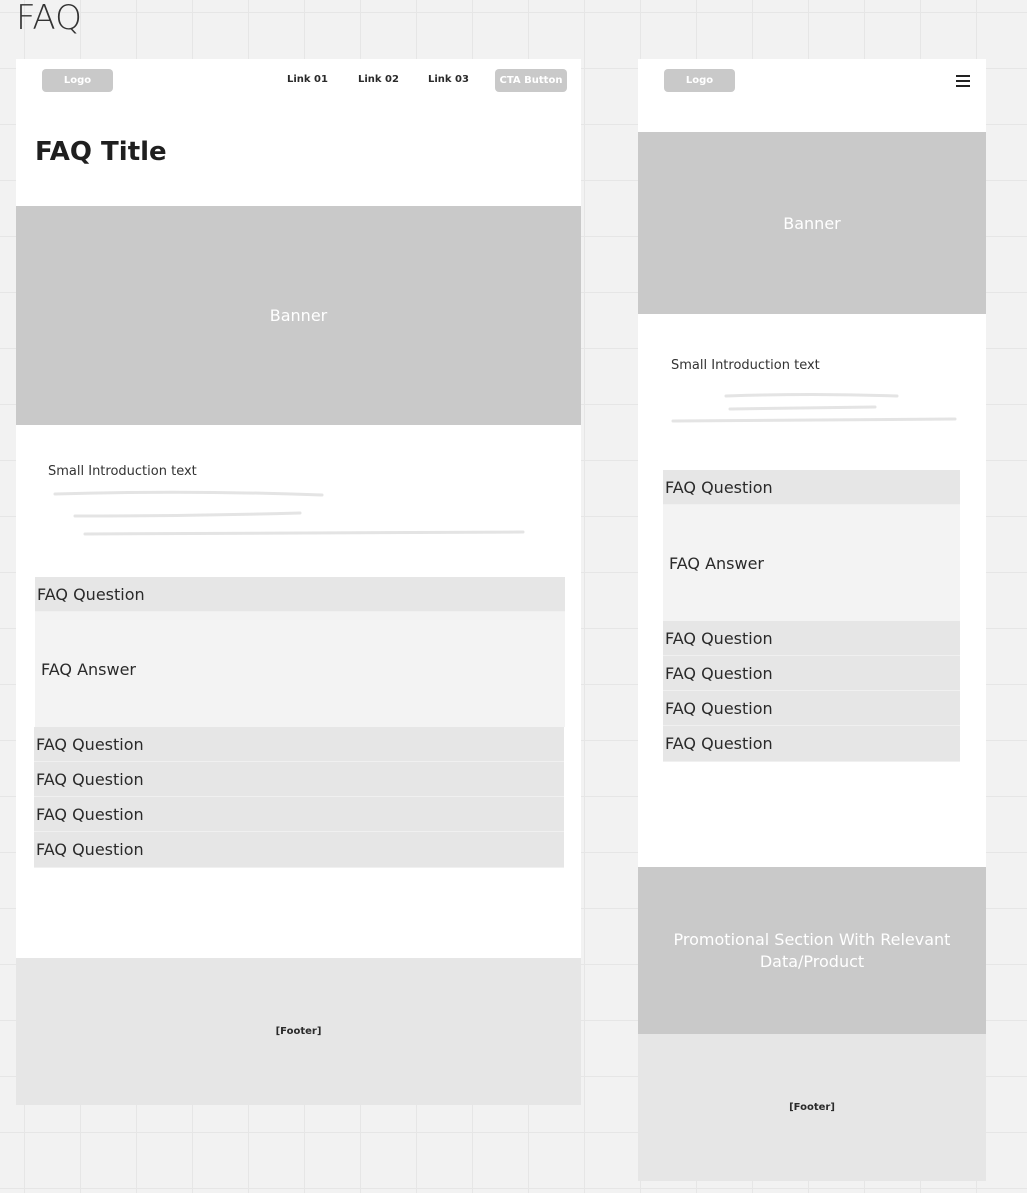  Describe the element at coordinates (49, 19) in the screenshot. I see `board-title: FAQ` at that location.